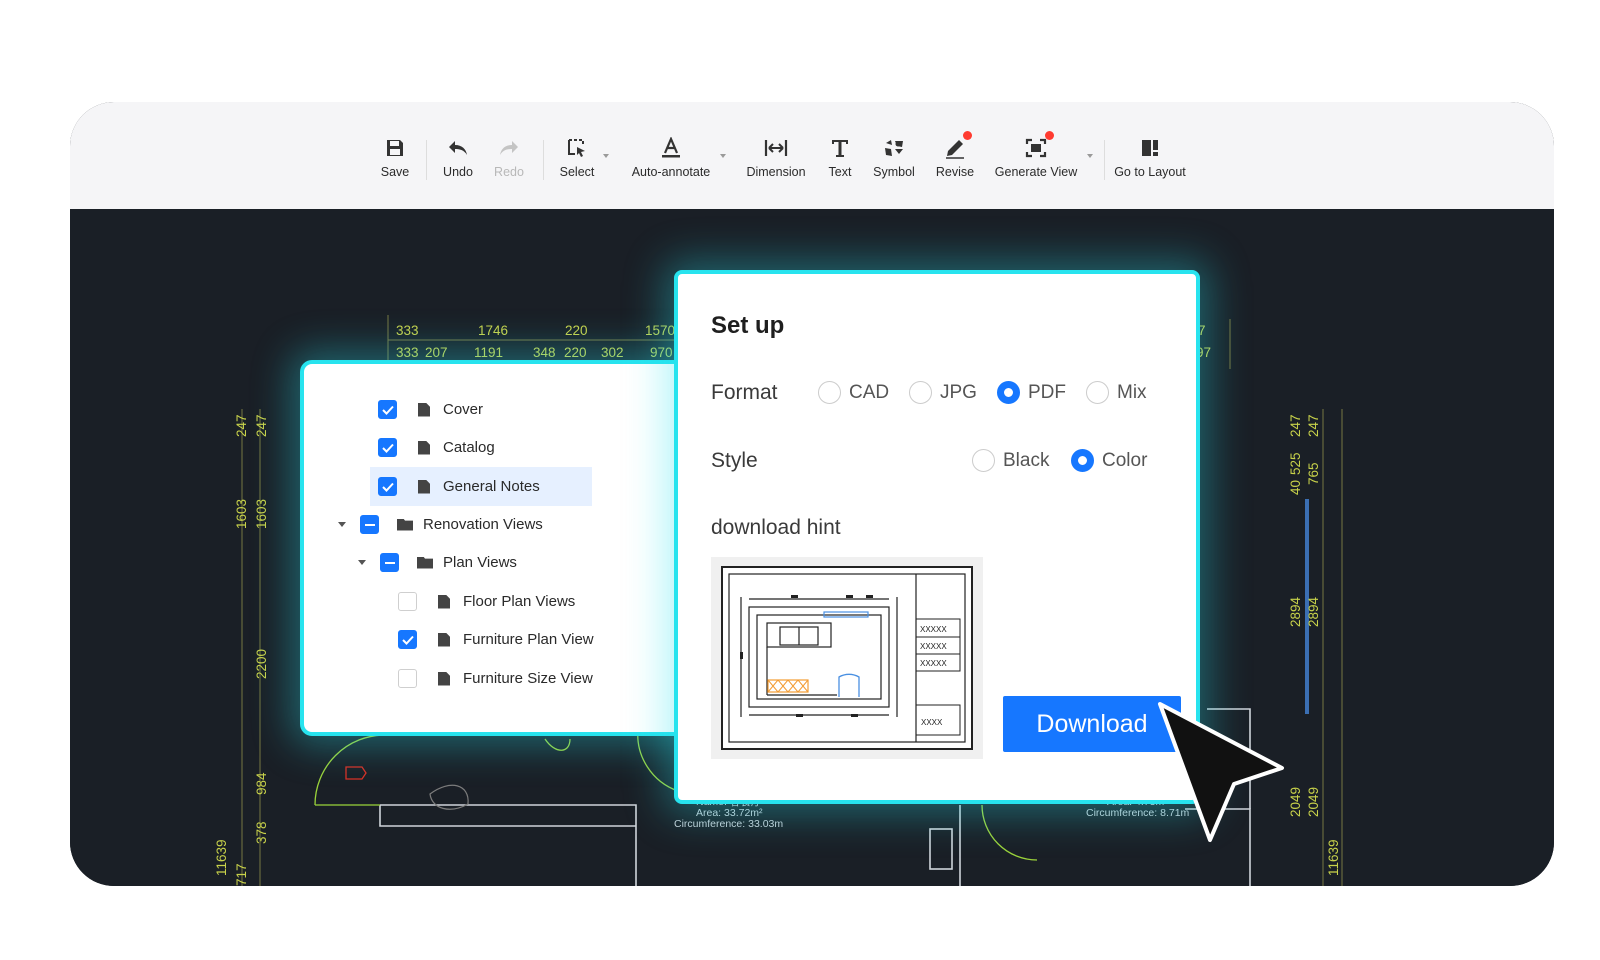 This screenshot has height=960, width=1600. I want to click on format-option-cad: CAD, so click(853, 392).